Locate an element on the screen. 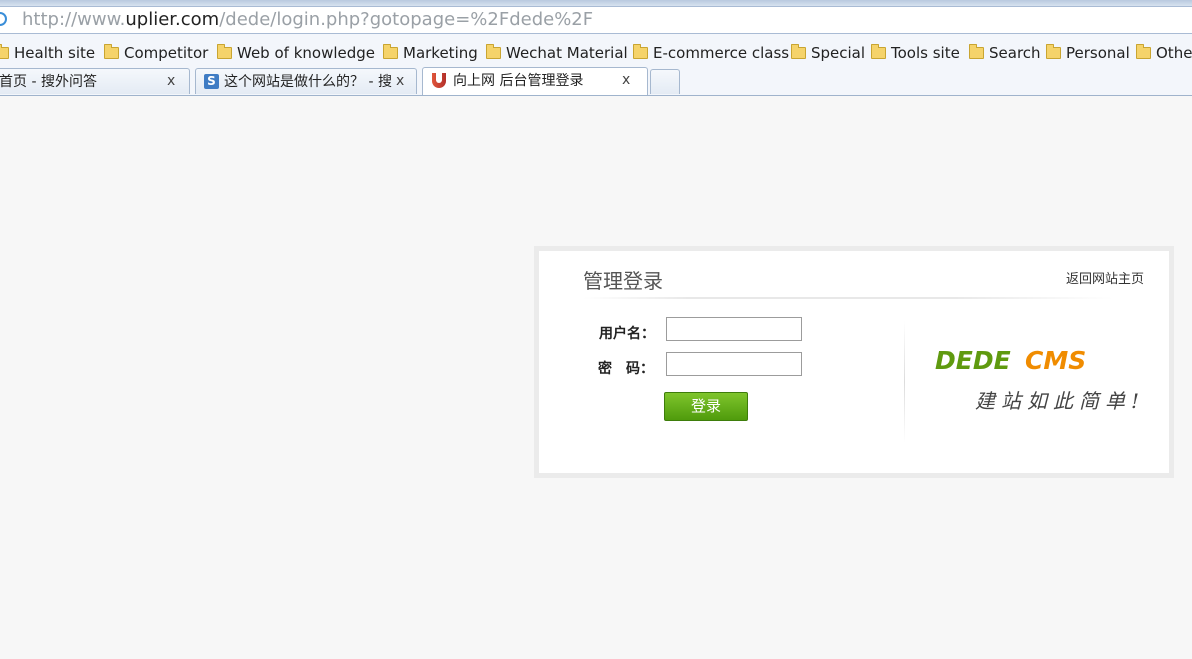  logo-slogan: 建站如此简单! is located at coordinates (1060, 401).